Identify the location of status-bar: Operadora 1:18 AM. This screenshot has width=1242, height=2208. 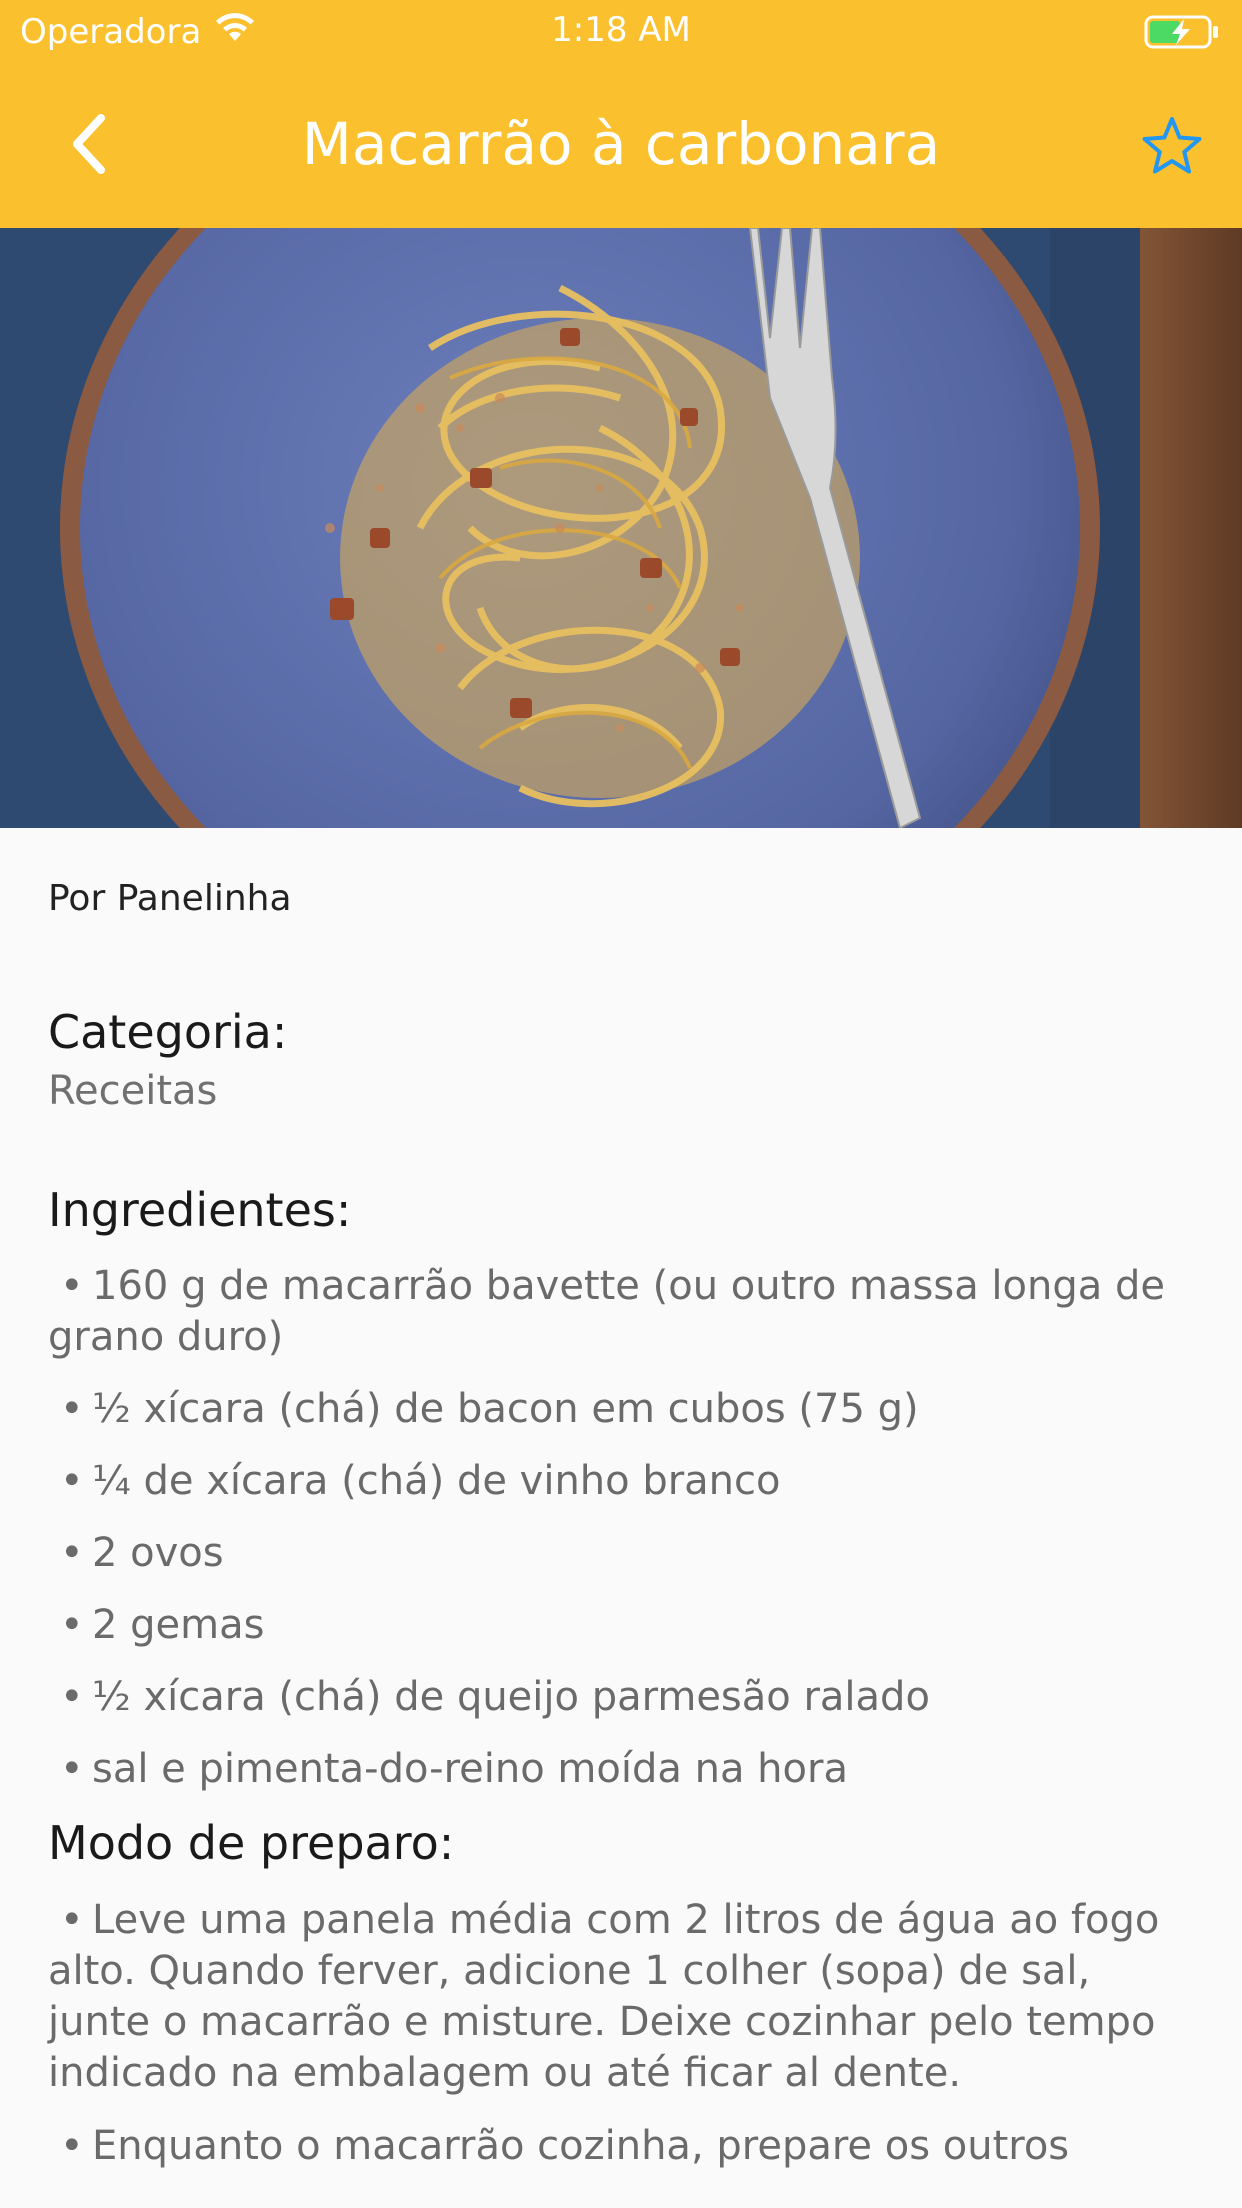
(621, 31).